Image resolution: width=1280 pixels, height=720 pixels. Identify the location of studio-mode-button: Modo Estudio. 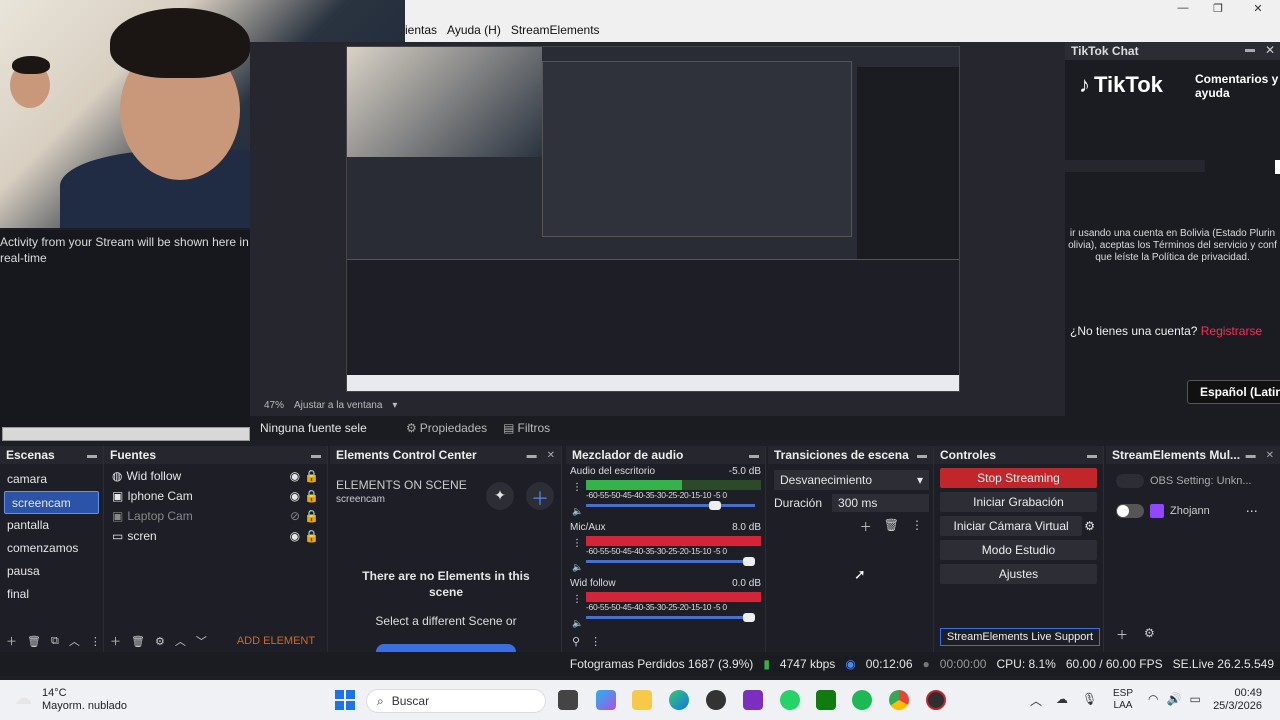
(1018, 550).